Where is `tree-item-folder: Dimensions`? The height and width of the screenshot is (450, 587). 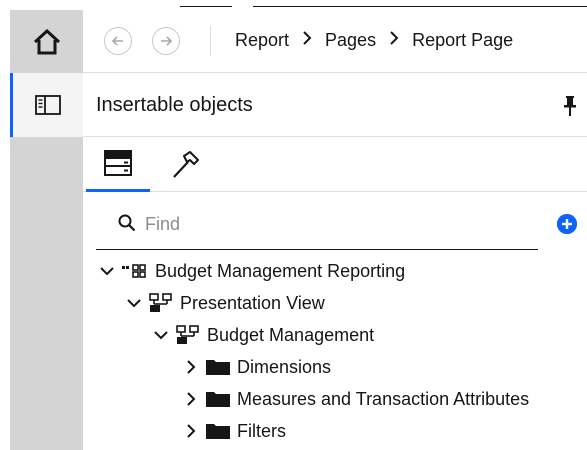
tree-item-folder: Dimensions is located at coordinates (256, 367).